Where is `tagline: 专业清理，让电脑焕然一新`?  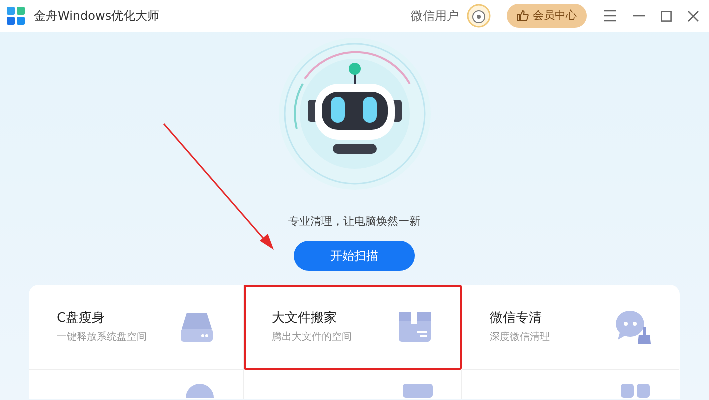 tagline: 专业清理，让电脑焕然一新 is located at coordinates (354, 222).